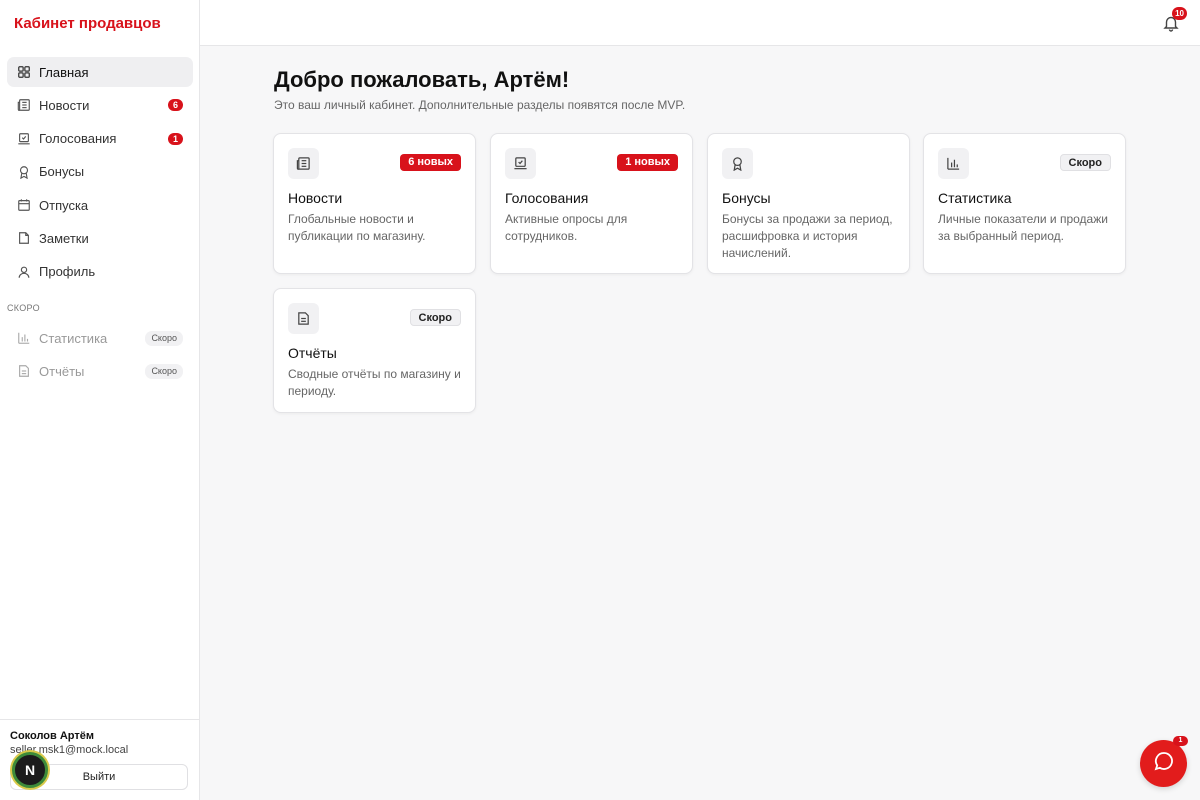 This screenshot has width=1200, height=800. What do you see at coordinates (1180, 741) in the screenshot?
I see `chat-badge: 1` at bounding box center [1180, 741].